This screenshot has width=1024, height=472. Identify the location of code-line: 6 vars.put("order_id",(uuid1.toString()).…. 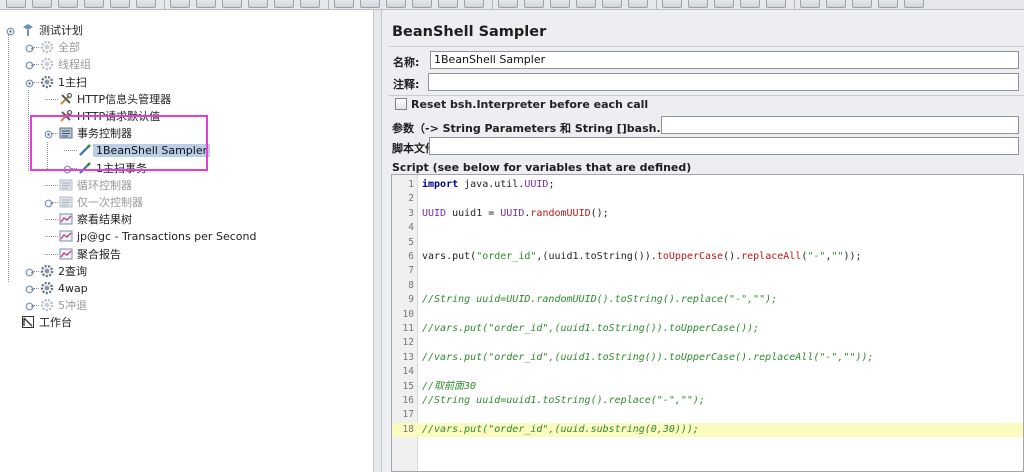
(707, 257).